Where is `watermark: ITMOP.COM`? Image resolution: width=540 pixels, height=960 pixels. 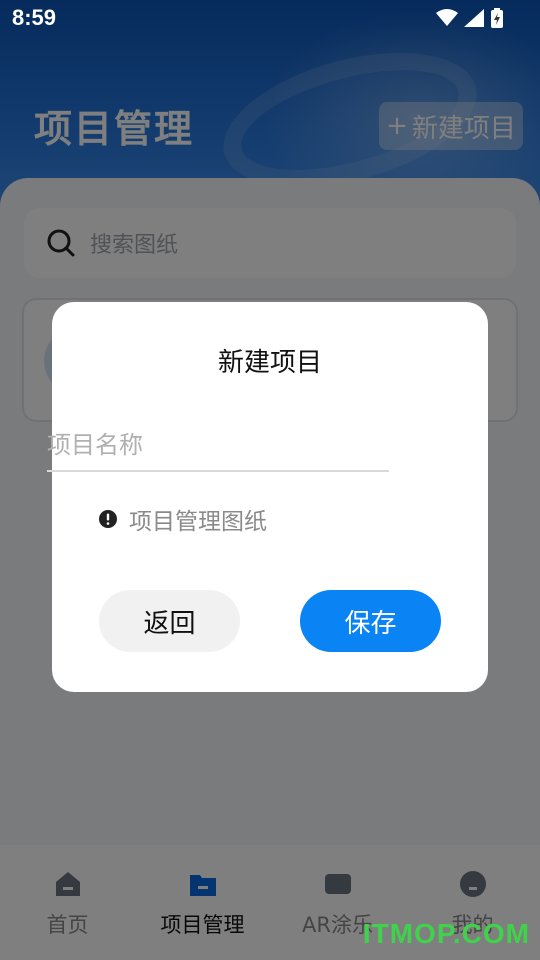 watermark: ITMOP.COM is located at coordinates (446, 933).